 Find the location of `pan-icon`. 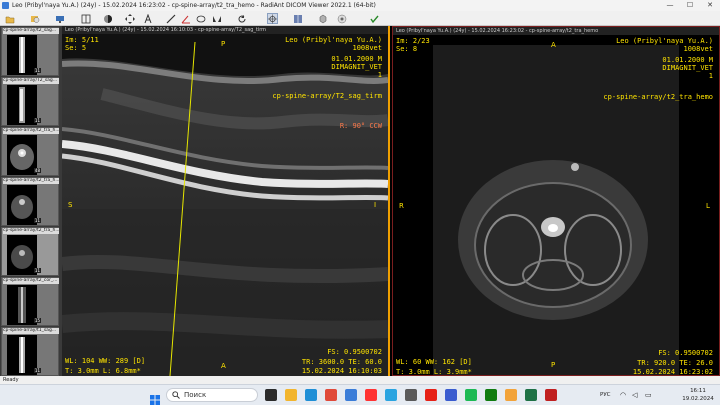

pan-icon is located at coordinates (129, 18).